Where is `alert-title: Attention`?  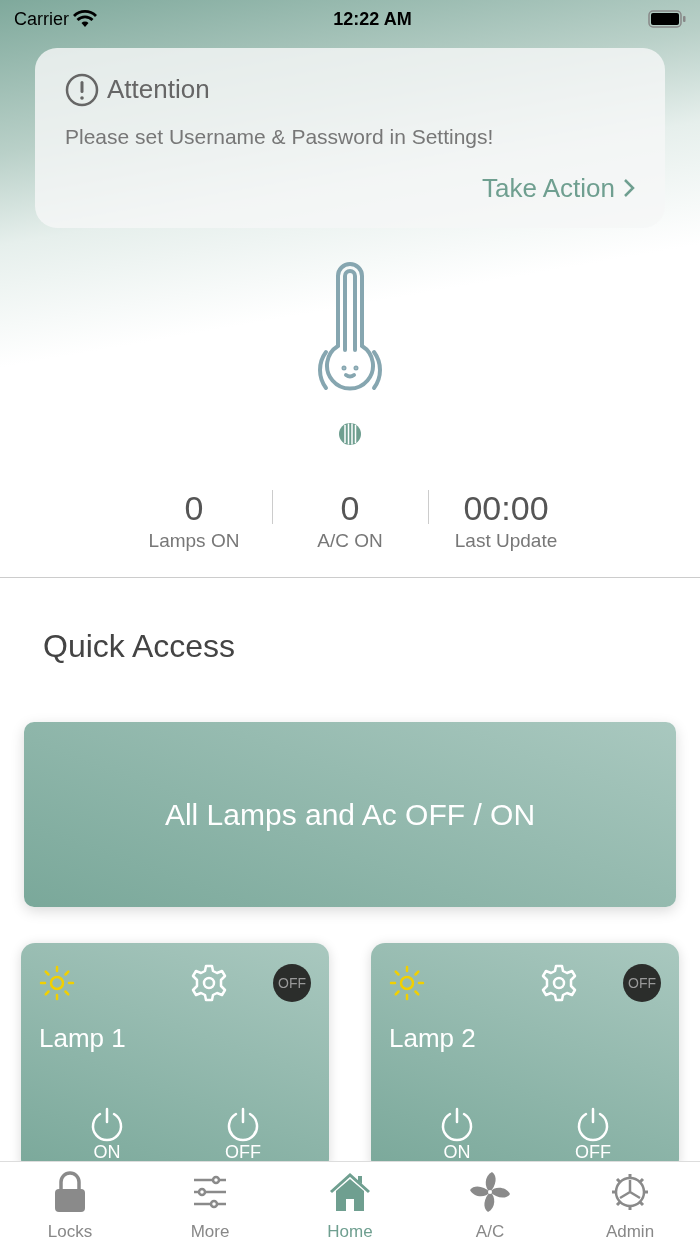
alert-title: Attention is located at coordinates (158, 89).